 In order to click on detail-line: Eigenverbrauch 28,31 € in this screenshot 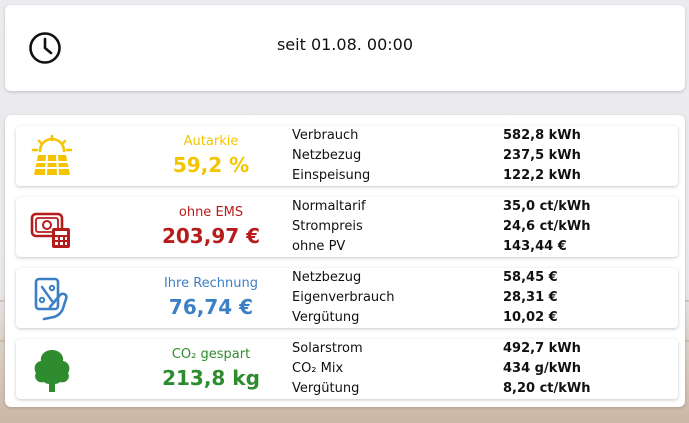, I will do `click(482, 298)`.